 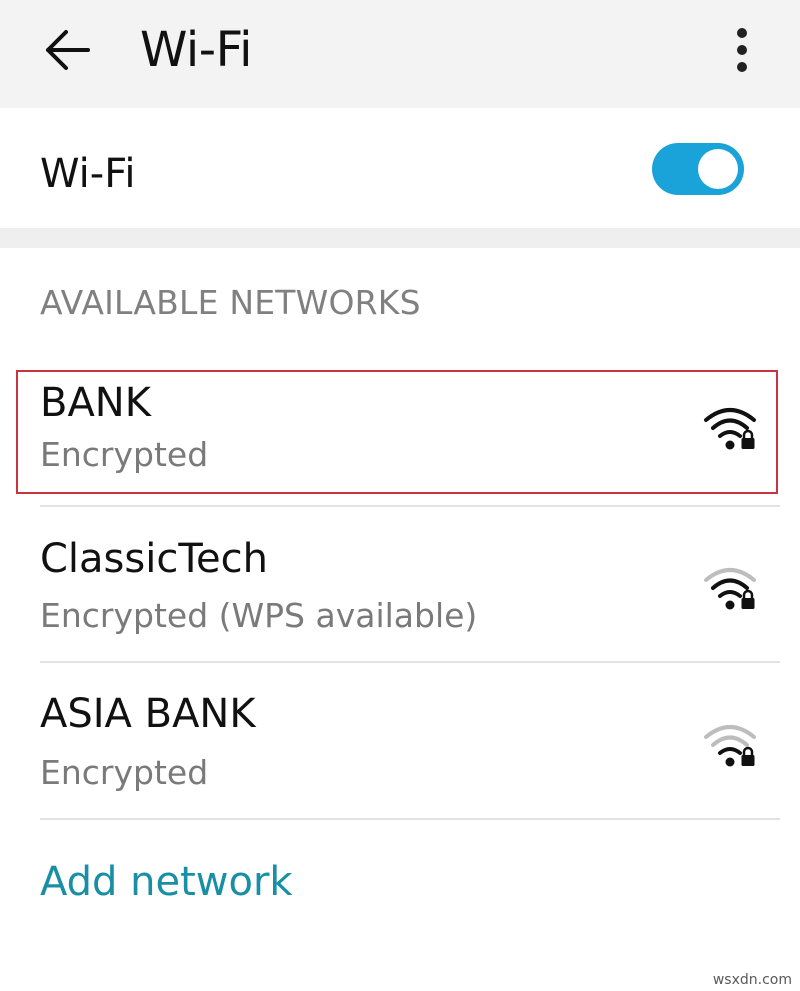 I want to click on switch-knob, so click(x=718, y=169).